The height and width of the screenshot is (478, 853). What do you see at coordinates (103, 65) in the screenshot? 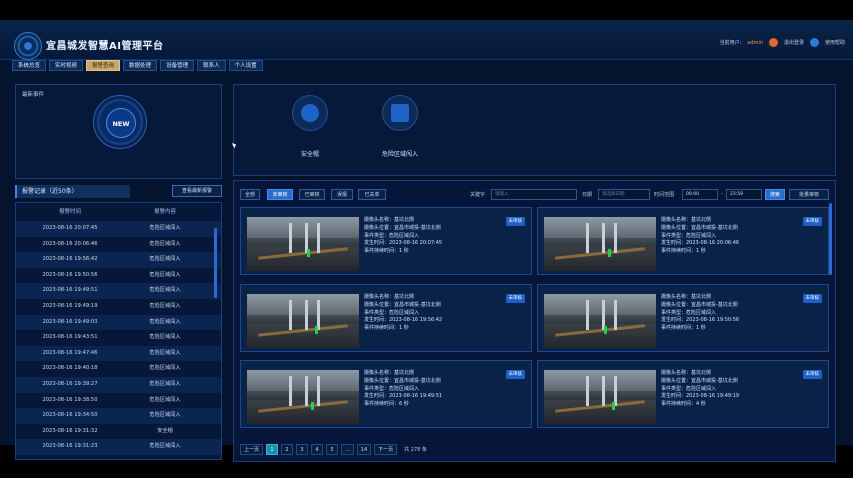
I see `nav-tab: 报警查询` at bounding box center [103, 65].